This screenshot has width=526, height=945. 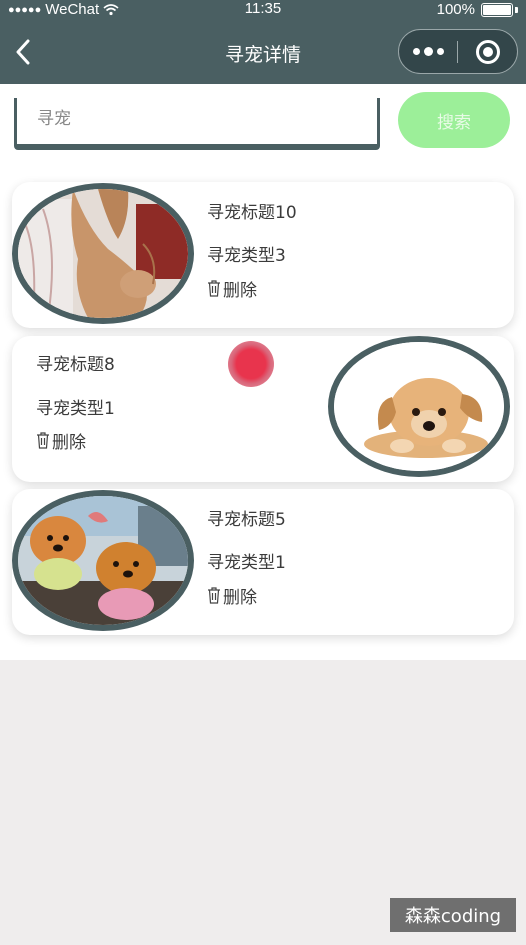 I want to click on battery-tip-icon, so click(x=516, y=9).